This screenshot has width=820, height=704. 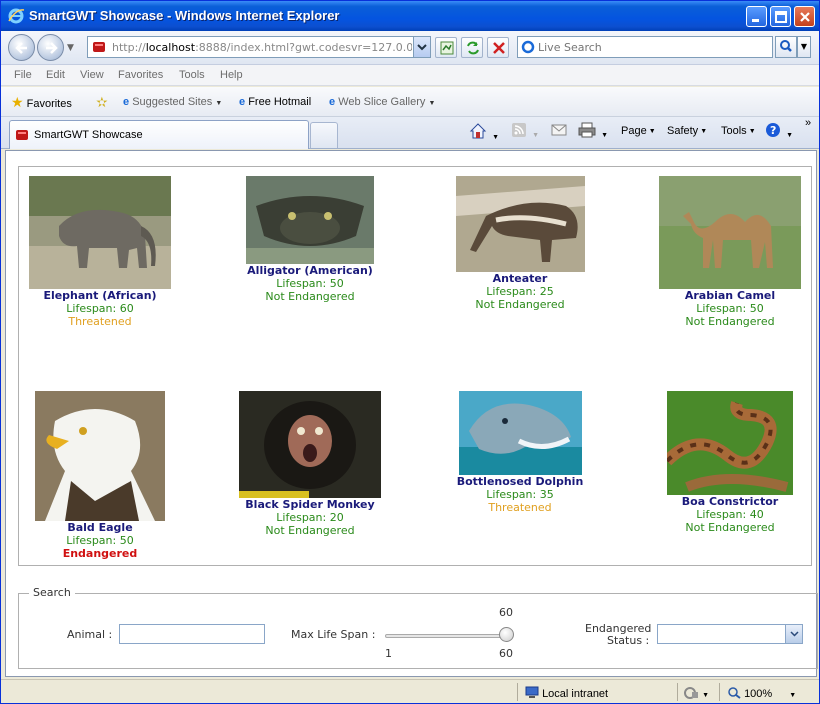 What do you see at coordinates (638, 131) in the screenshot?
I see `page-menu: Page ▼` at bounding box center [638, 131].